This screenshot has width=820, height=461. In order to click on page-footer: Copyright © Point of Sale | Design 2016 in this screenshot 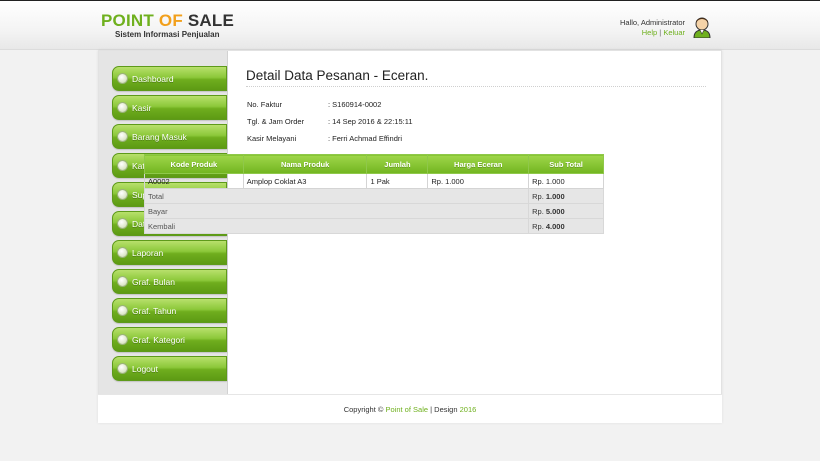, I will do `click(410, 408)`.